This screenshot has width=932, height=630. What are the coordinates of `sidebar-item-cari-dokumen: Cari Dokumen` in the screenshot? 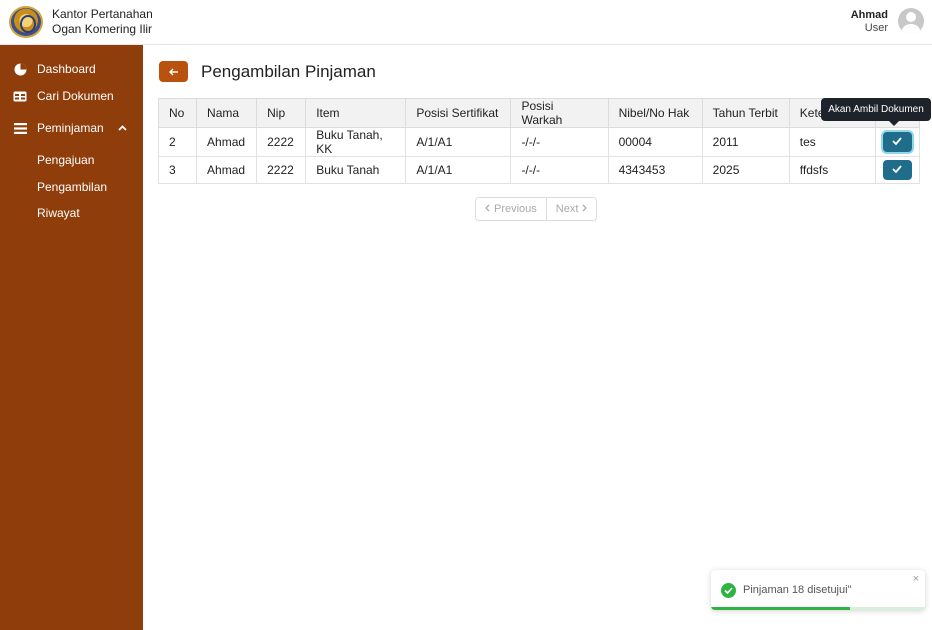 It's located at (71, 96).